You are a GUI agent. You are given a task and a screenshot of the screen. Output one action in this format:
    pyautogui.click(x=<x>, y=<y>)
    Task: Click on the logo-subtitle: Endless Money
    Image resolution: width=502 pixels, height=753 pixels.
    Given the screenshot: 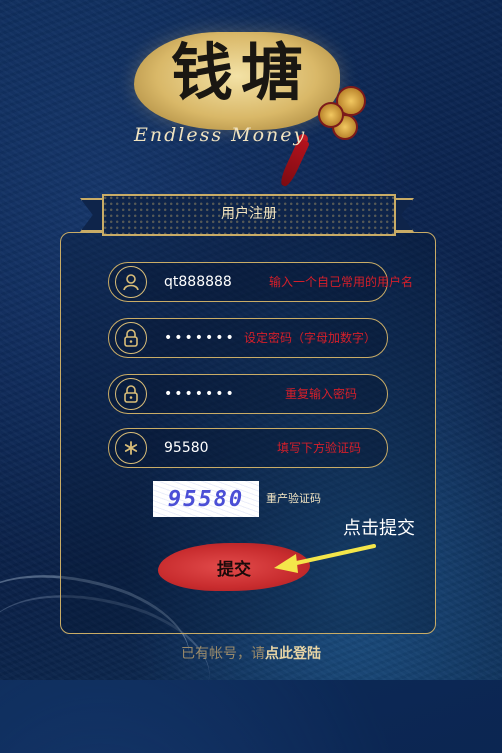 What is the action you would take?
    pyautogui.click(x=220, y=135)
    